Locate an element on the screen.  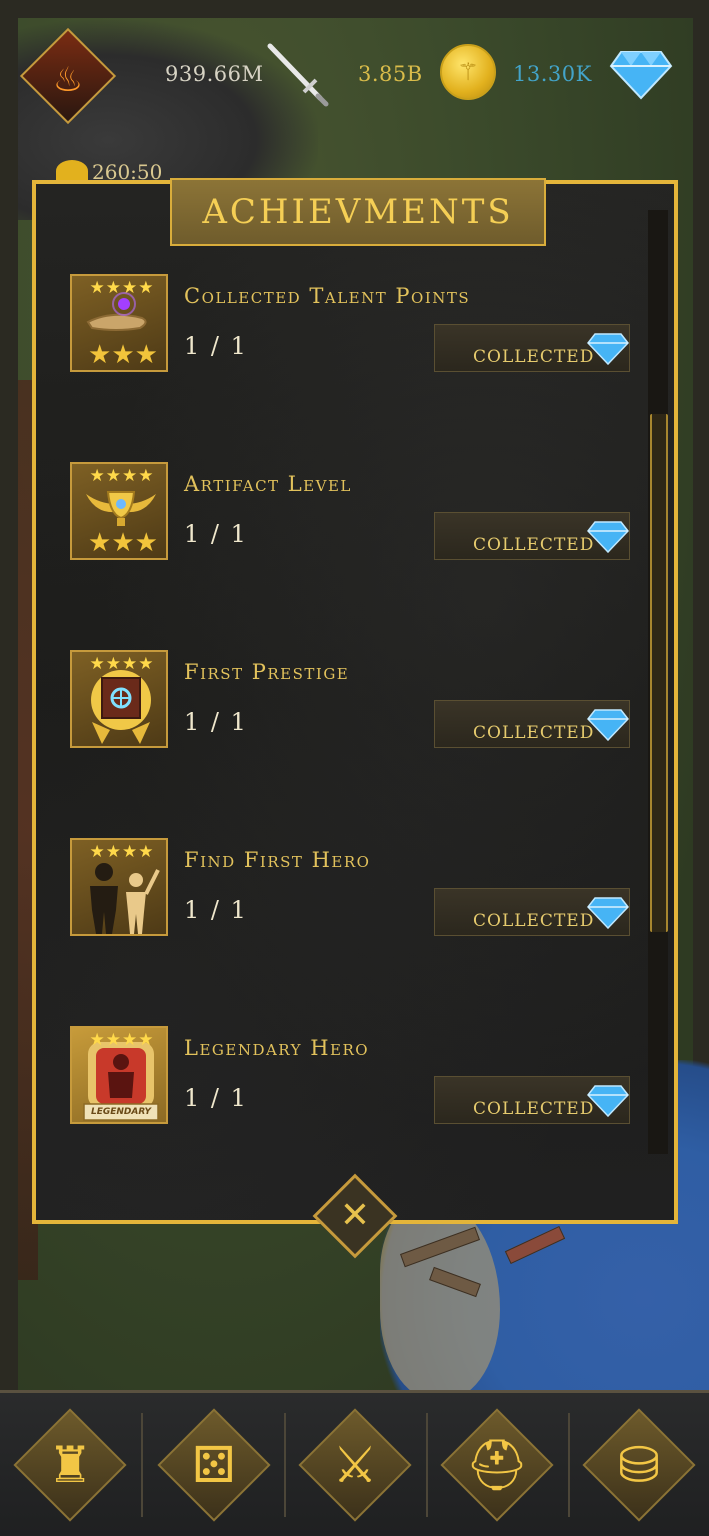
sword-icon is located at coordinates (298, 75).